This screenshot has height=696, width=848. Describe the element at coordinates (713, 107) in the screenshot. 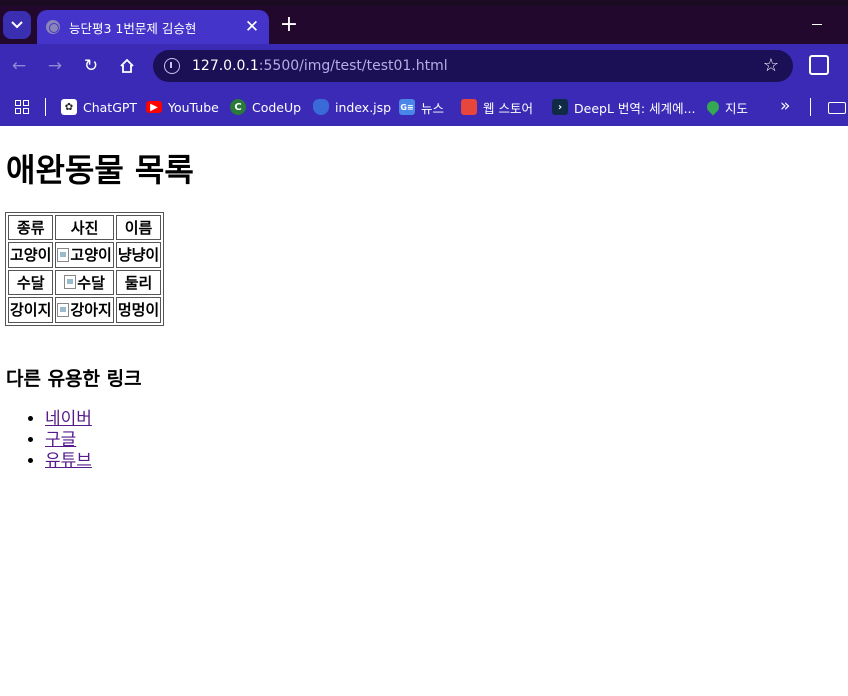

I see `maps-icon` at that location.